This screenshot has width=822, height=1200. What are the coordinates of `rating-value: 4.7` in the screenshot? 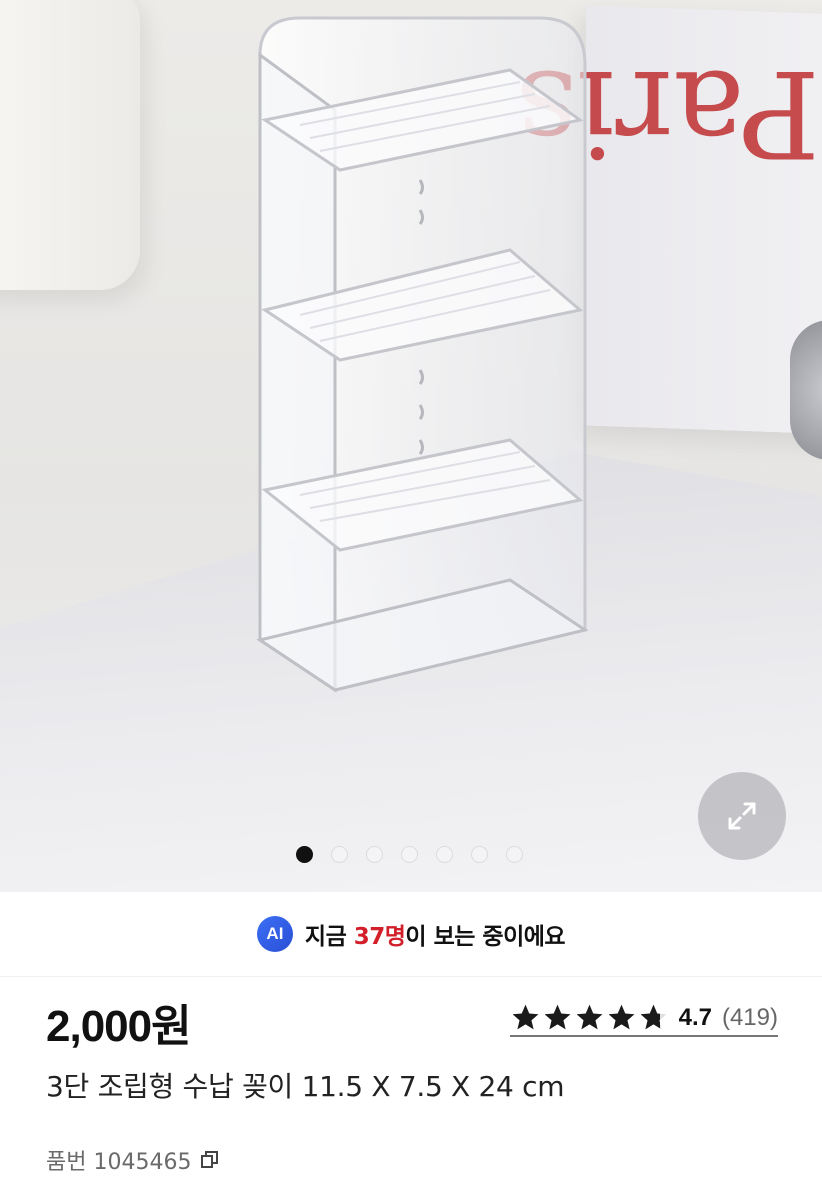 It's located at (695, 1017).